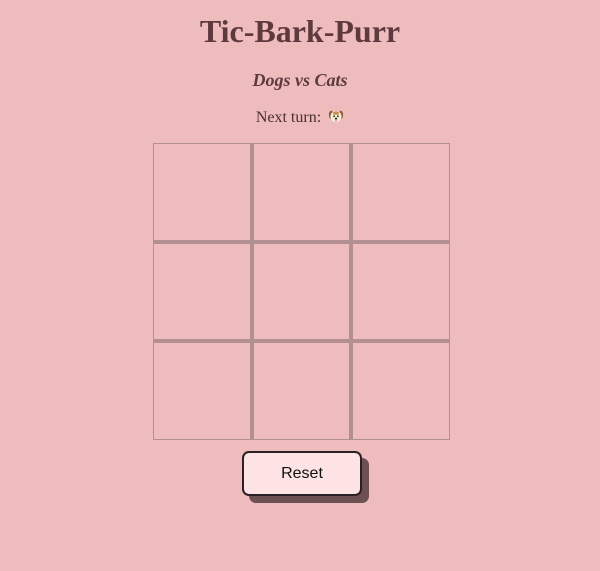 The height and width of the screenshot is (571, 600). What do you see at coordinates (336, 116) in the screenshot?
I see `dog-face-icon` at bounding box center [336, 116].